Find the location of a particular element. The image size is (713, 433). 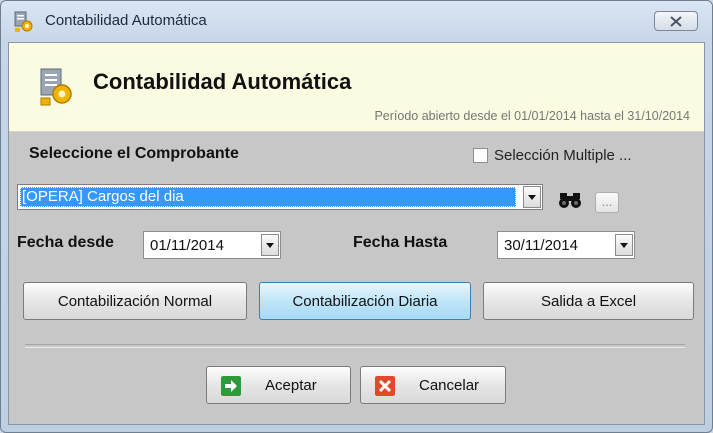

find-button is located at coordinates (570, 200).